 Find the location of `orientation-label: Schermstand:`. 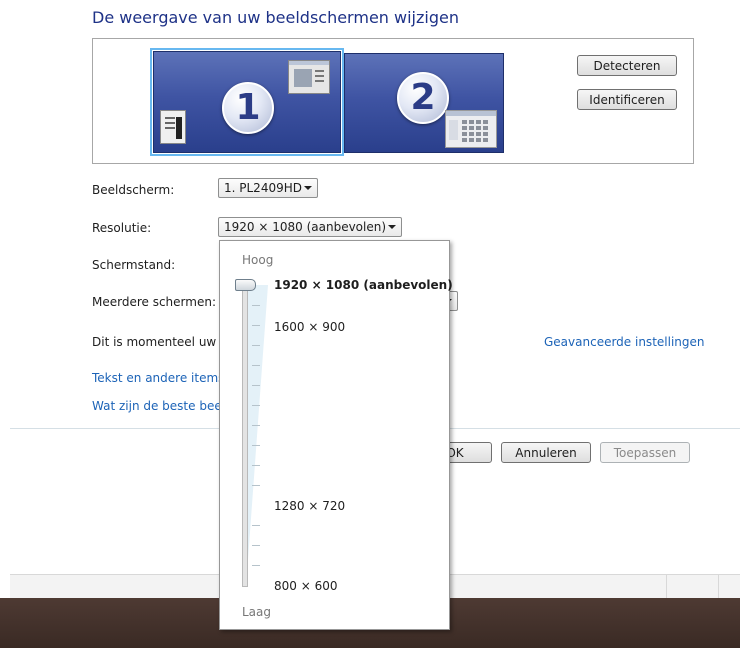

orientation-label: Schermstand: is located at coordinates (134, 265).